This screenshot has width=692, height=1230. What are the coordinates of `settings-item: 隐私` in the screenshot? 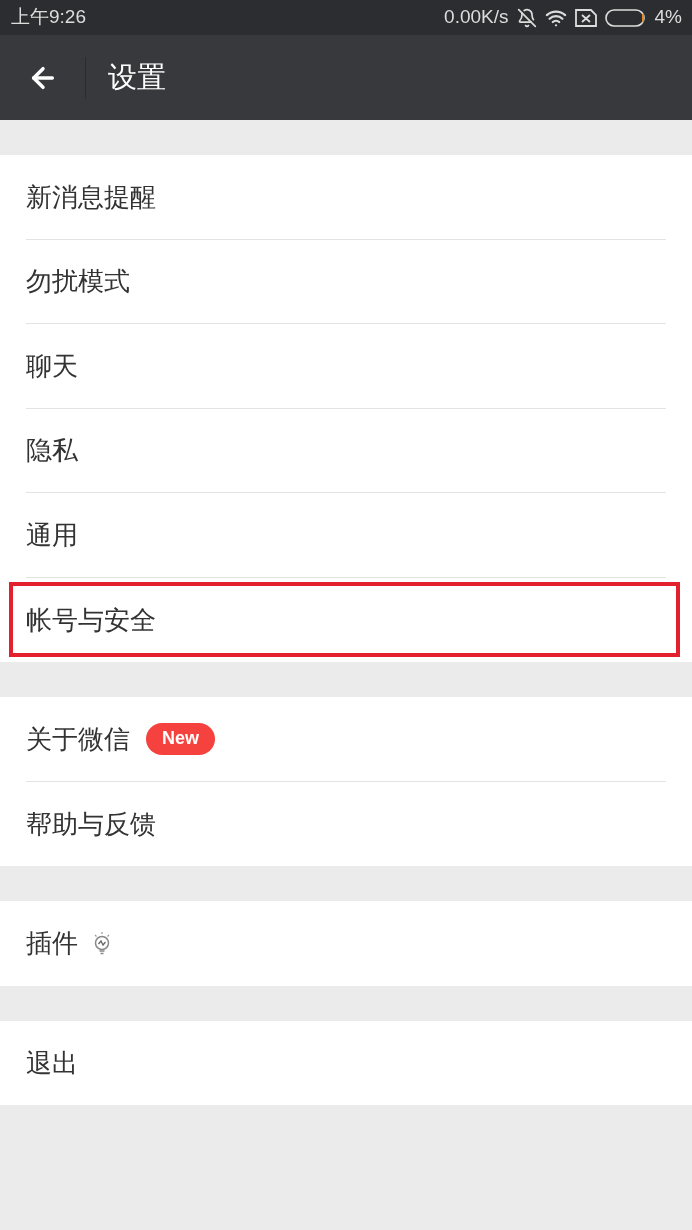 It's located at (346, 450).